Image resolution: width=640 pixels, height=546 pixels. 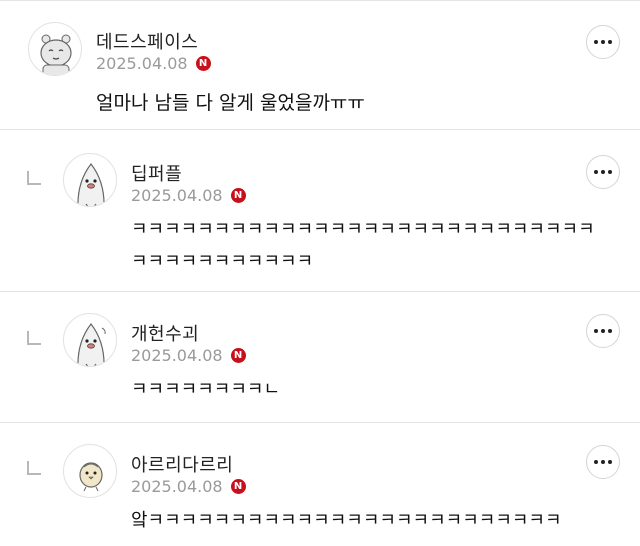 What do you see at coordinates (363, 245) in the screenshot?
I see `reply-text: ㅋㅋㅋㅋㅋㅋㅋㅋㅋㅋㅋㅋㅋㅋㅋㅋㅋㅋㅋㅋㅋㅋㅋㅋㅋㅋㅋㅋㅋㅋㅋㅋㅋㅋㅋㅋㅋㅋㅋ` at bounding box center [363, 245].